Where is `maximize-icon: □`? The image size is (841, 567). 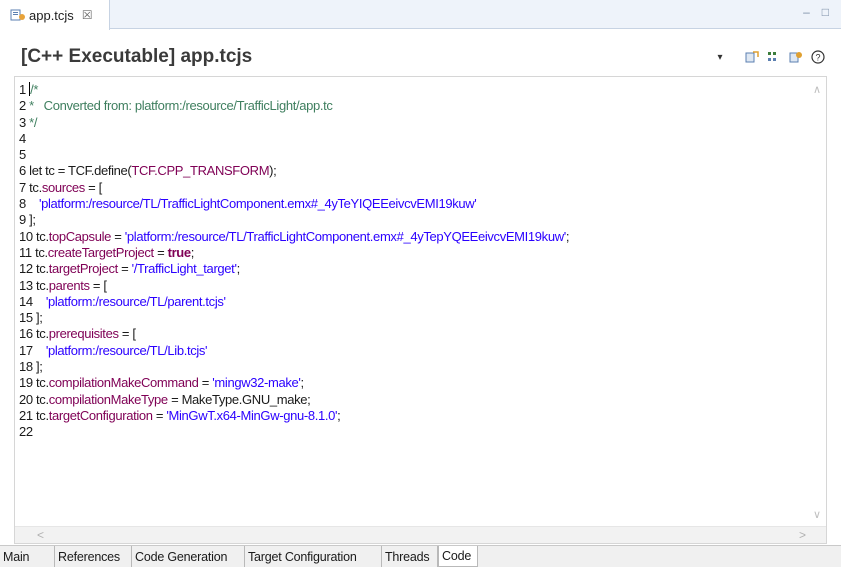 maximize-icon: □ is located at coordinates (825, 12).